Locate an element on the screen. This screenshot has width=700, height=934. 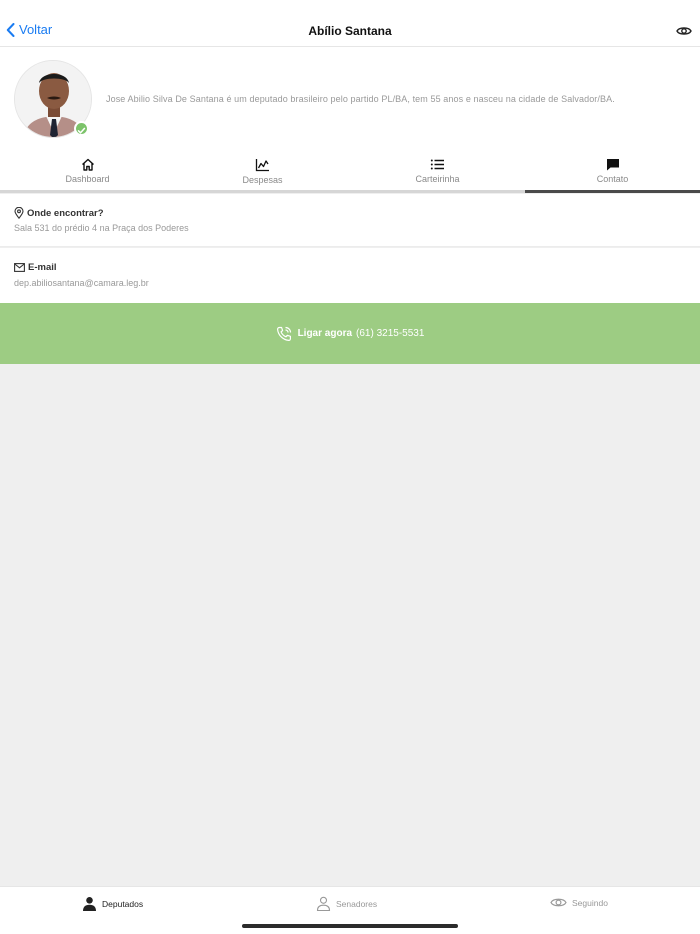
person-outline-icon is located at coordinates (323, 903).